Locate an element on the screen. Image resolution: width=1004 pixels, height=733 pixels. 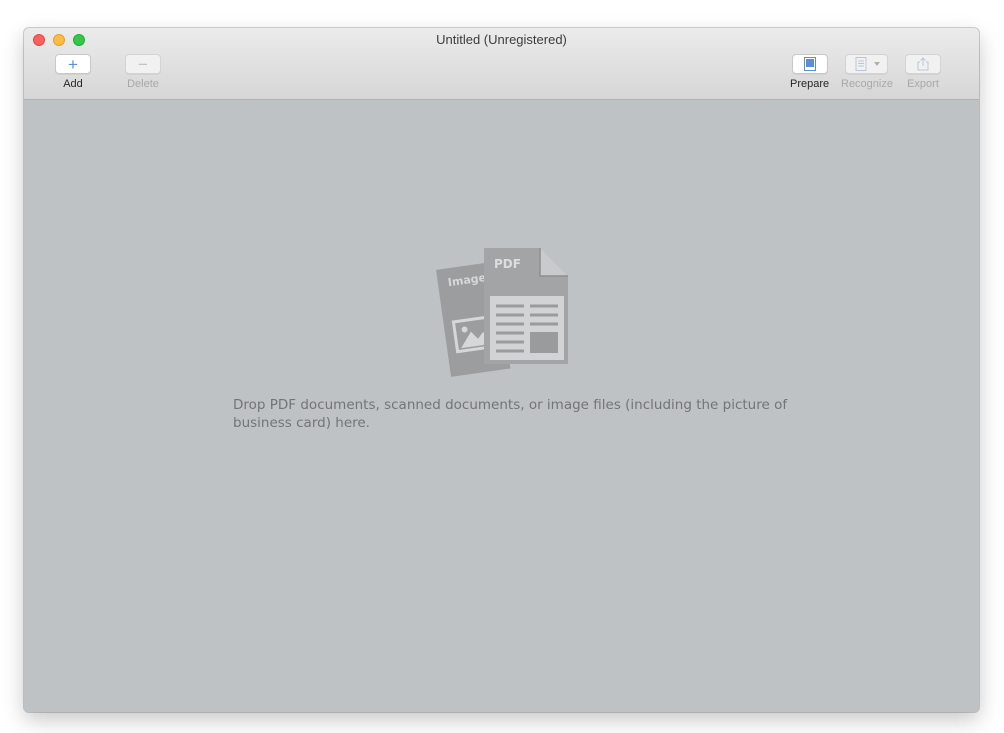
prepare-button is located at coordinates (809, 64).